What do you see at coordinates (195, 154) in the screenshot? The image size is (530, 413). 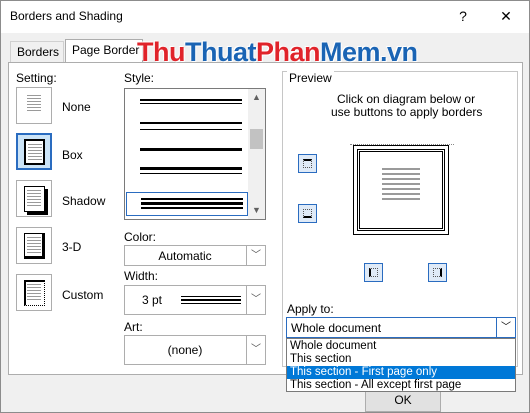 I see `style-listbox: ▲ ▼` at bounding box center [195, 154].